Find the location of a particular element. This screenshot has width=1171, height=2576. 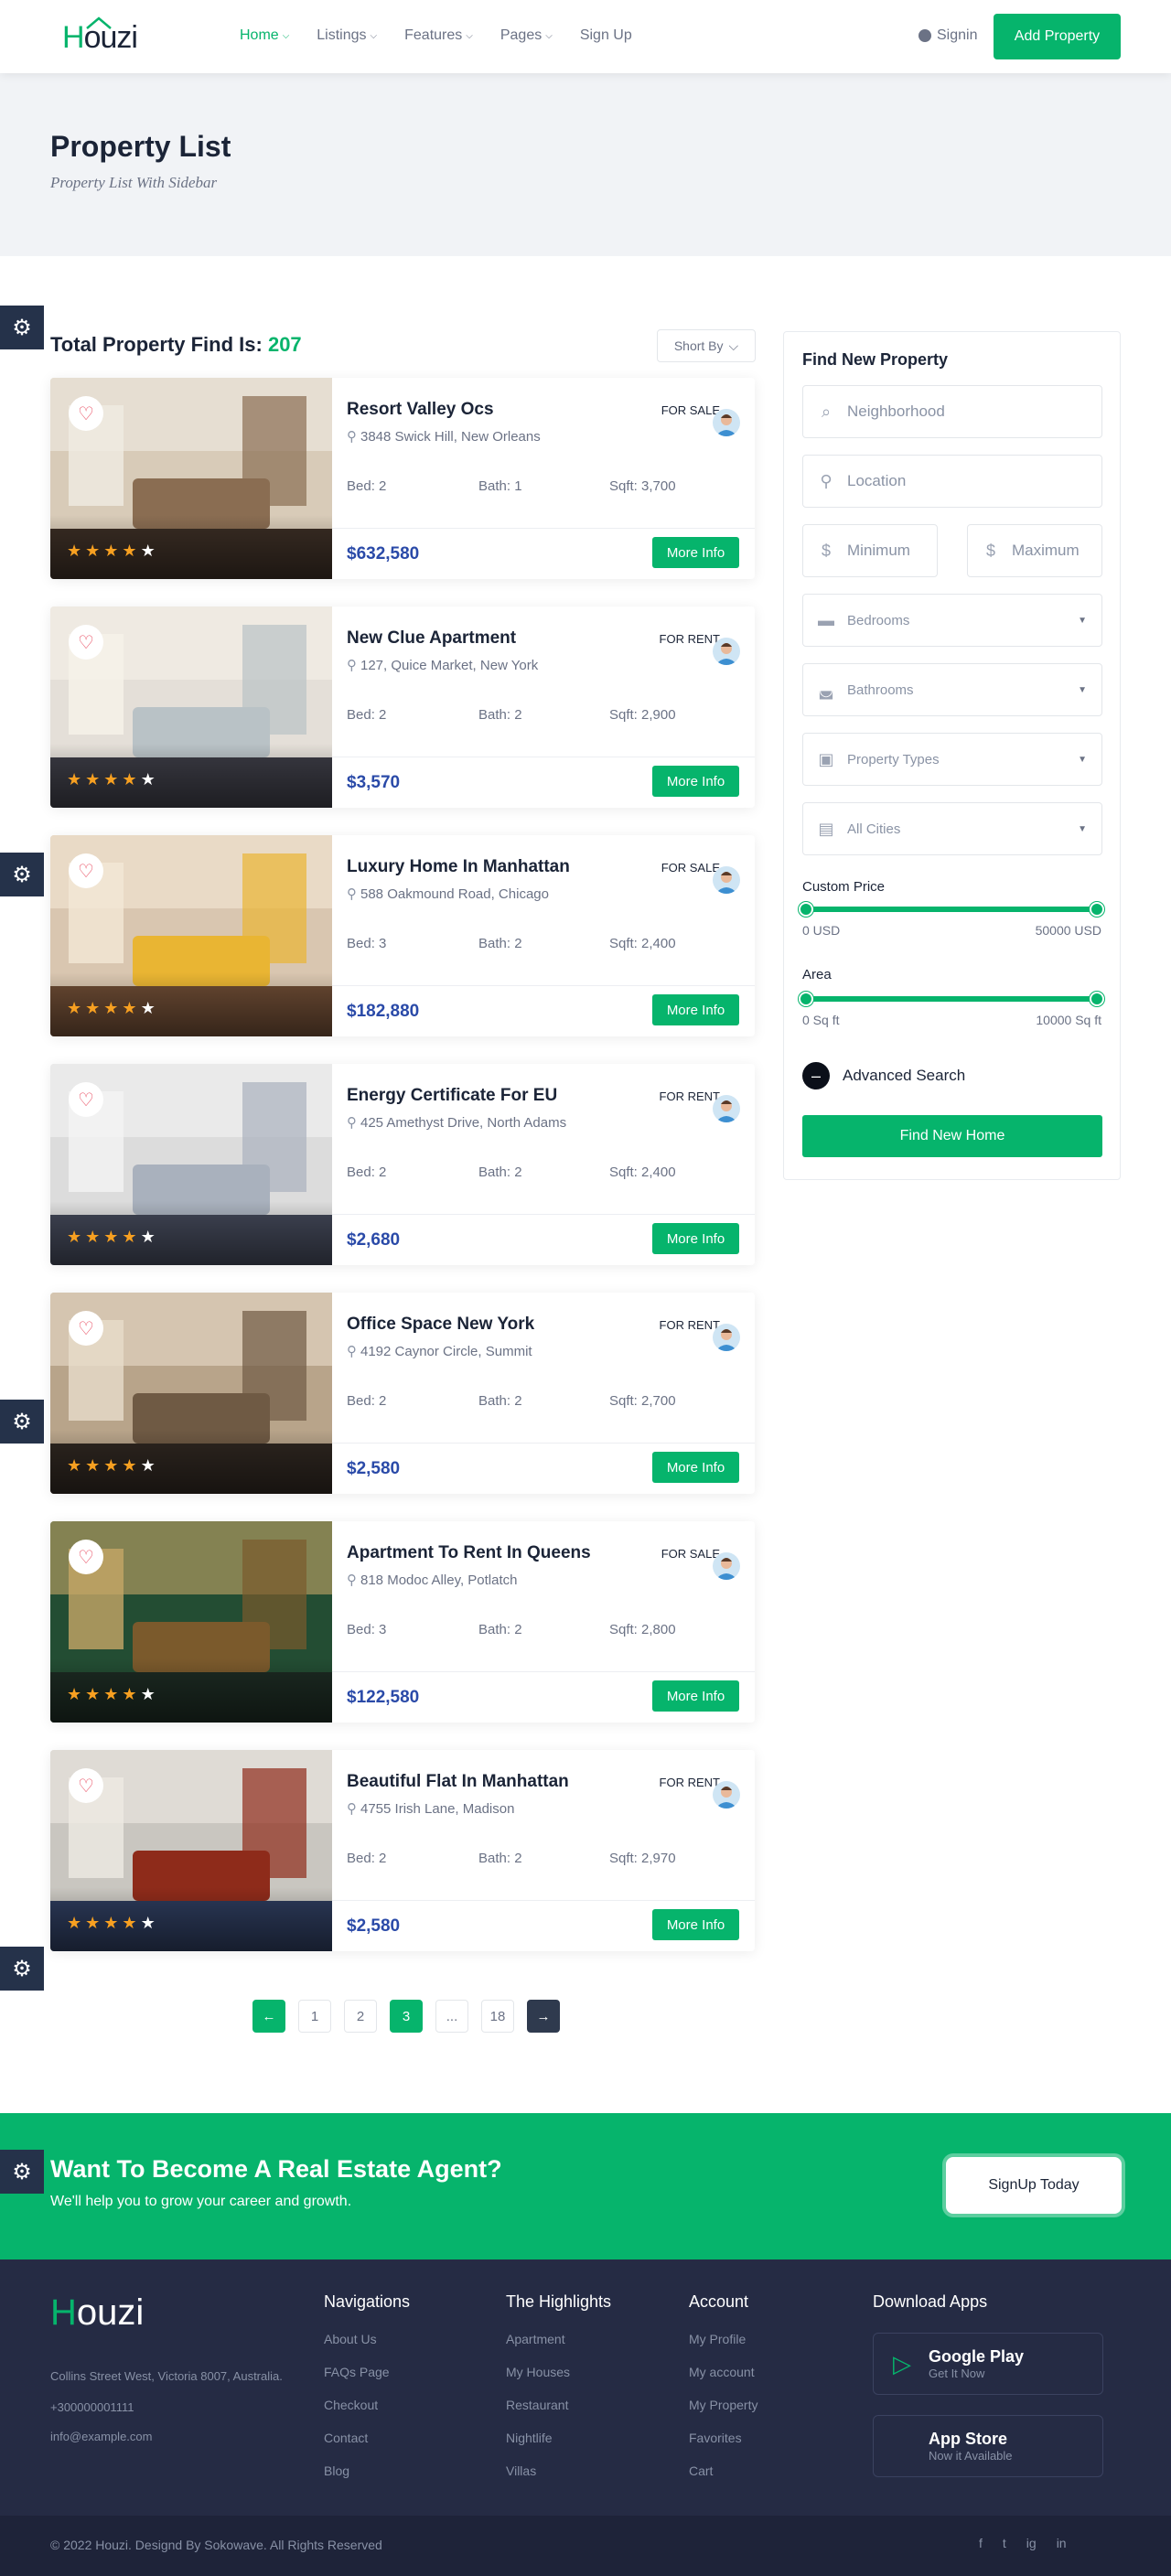

twitter-icon: t is located at coordinates (1004, 2543).